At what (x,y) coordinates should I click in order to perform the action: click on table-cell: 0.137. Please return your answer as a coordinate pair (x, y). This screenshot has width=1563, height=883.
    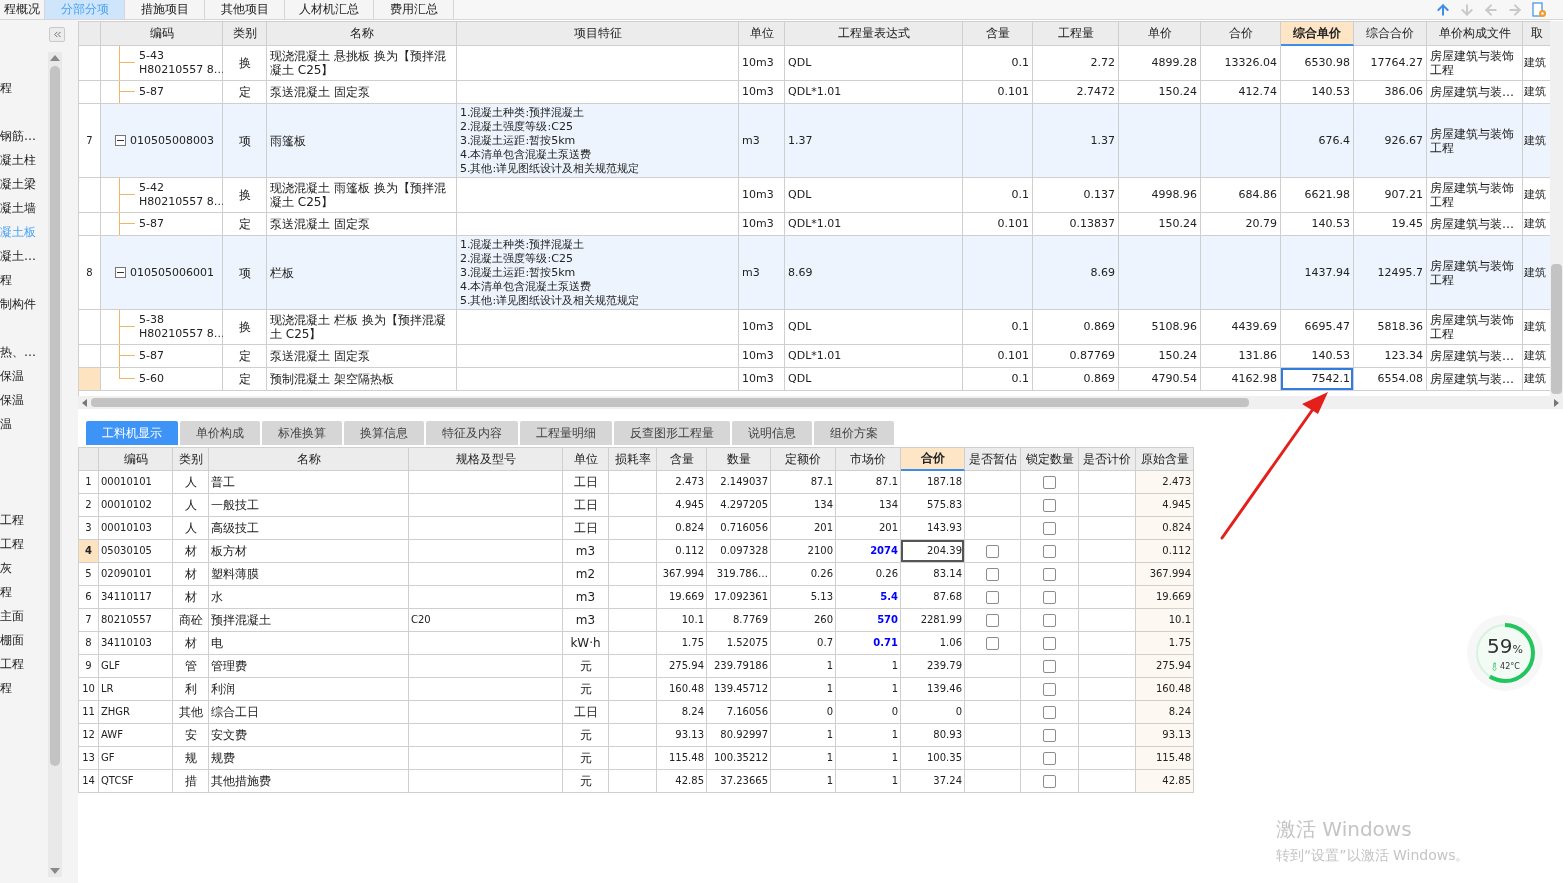
    Looking at the image, I should click on (1076, 195).